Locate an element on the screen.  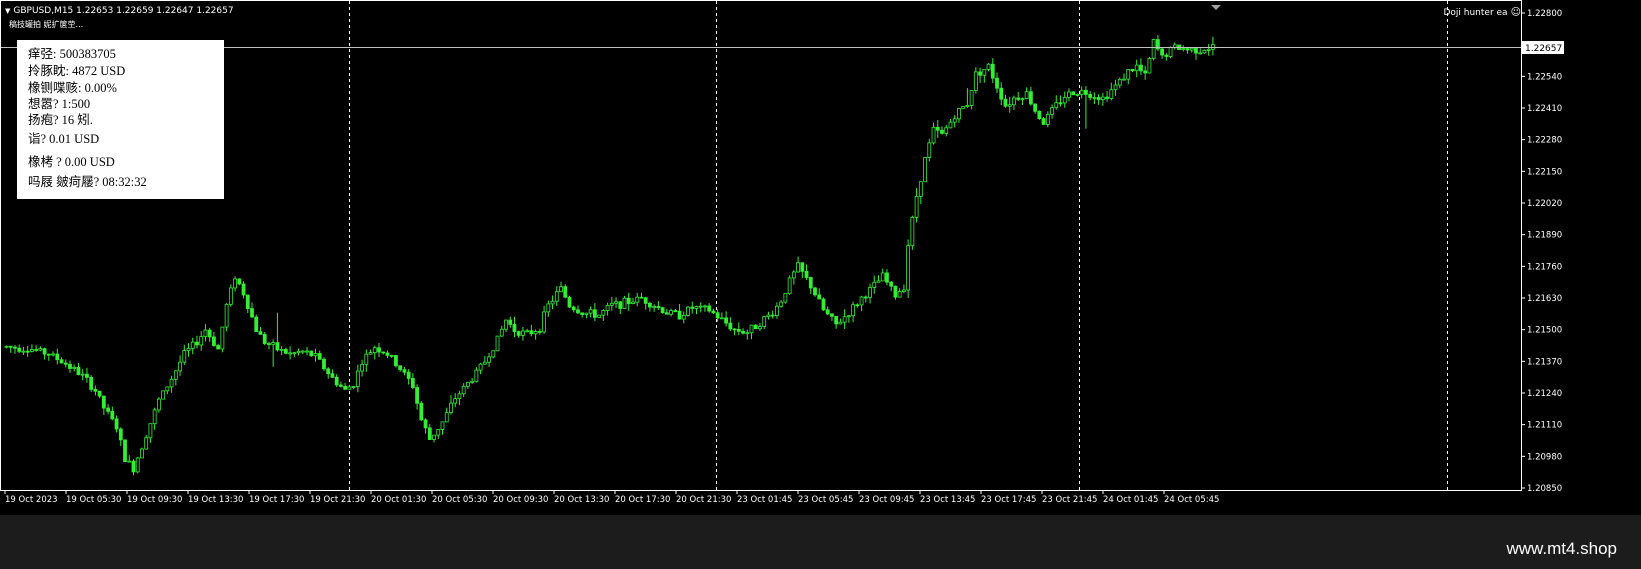
x-tick-label: 23 Oct 21:45 is located at coordinates (1069, 500).